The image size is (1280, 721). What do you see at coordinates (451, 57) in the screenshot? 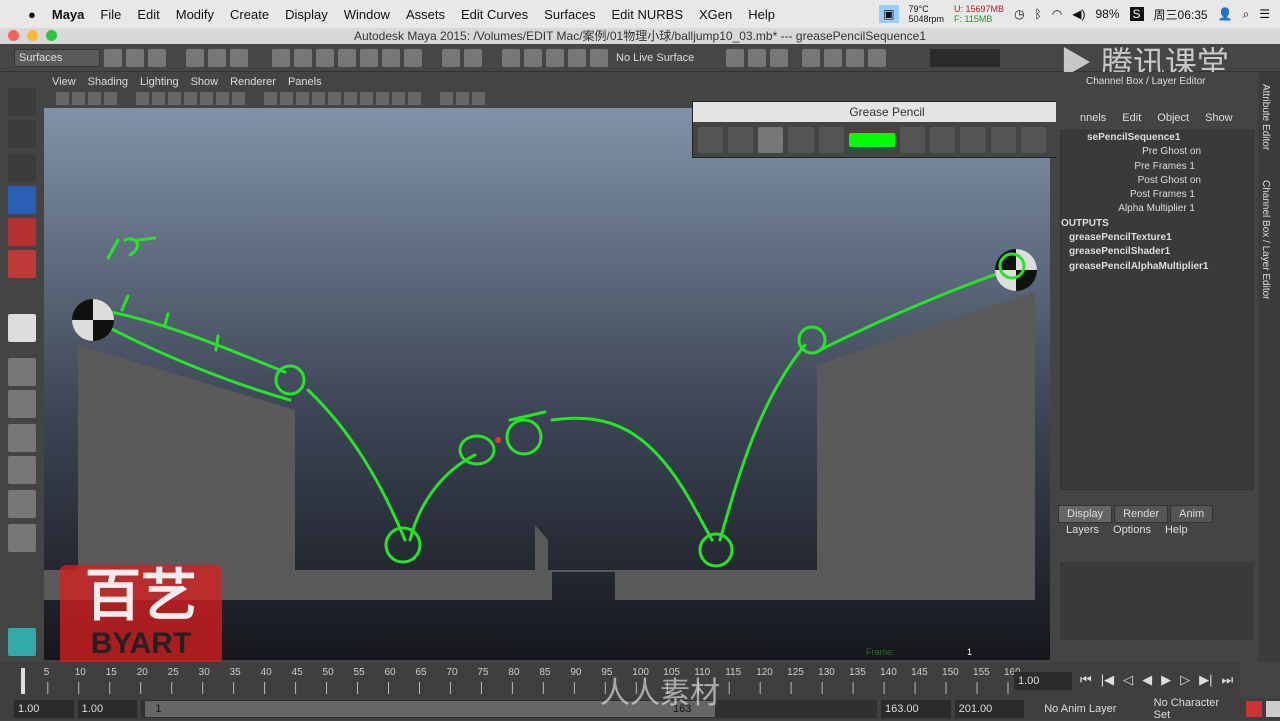
I see `lock-icon` at bounding box center [451, 57].